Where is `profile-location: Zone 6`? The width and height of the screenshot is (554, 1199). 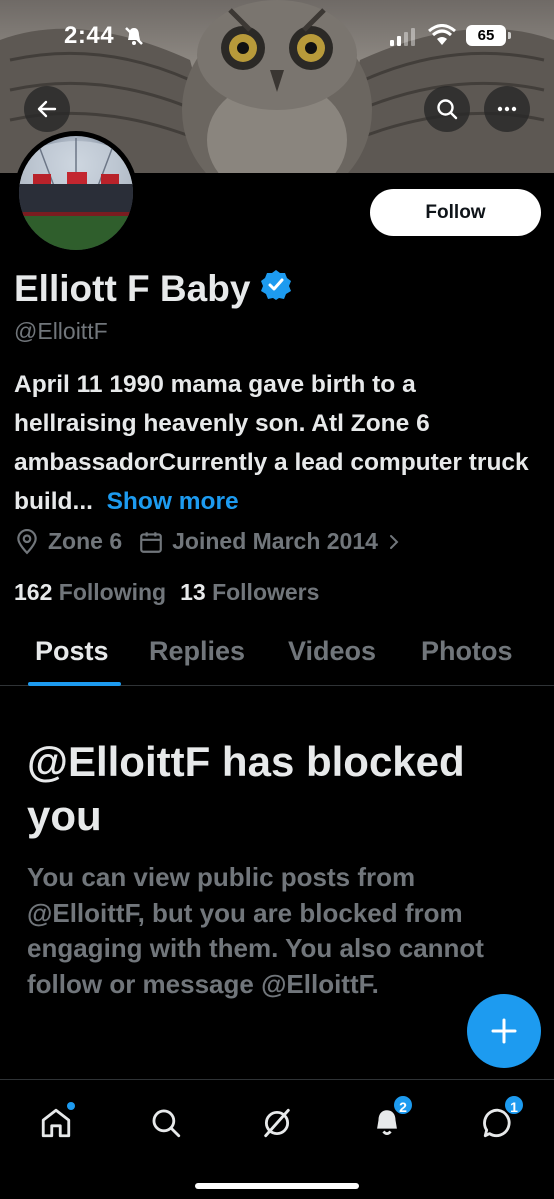
profile-location: Zone 6 is located at coordinates (68, 541).